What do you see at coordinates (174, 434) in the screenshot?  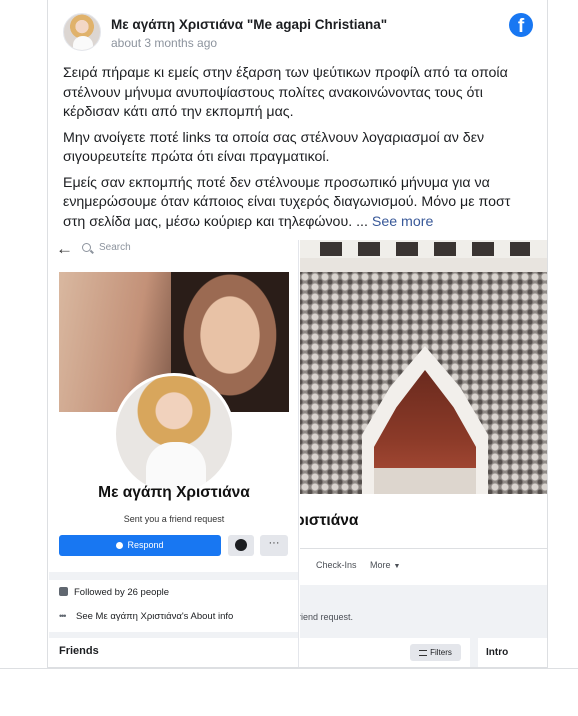 I see `profile-picture` at bounding box center [174, 434].